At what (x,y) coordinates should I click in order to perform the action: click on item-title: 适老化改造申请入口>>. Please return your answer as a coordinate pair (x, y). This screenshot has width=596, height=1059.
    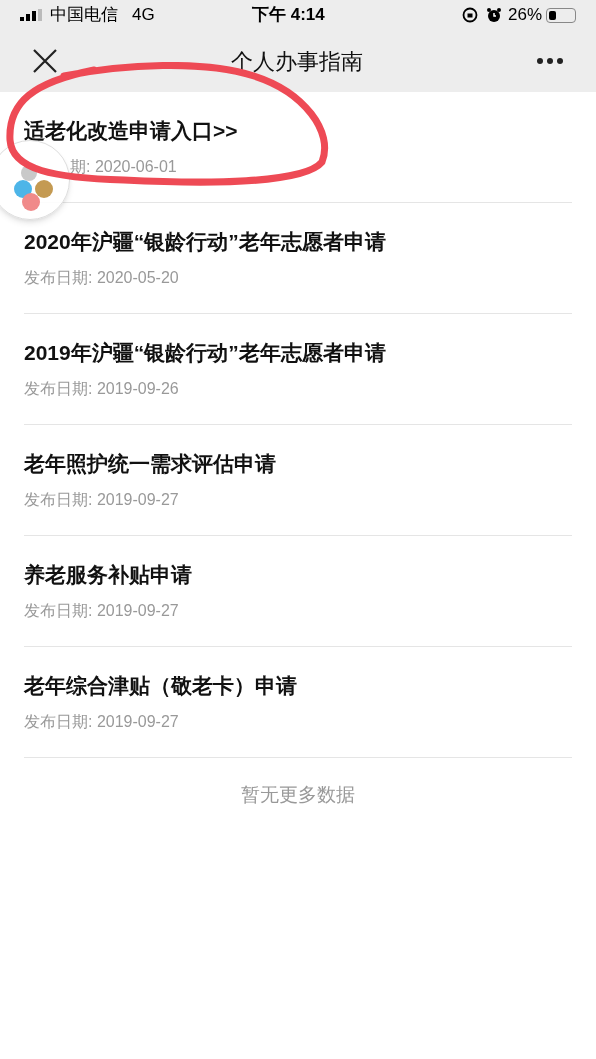
    Looking at the image, I should click on (131, 131).